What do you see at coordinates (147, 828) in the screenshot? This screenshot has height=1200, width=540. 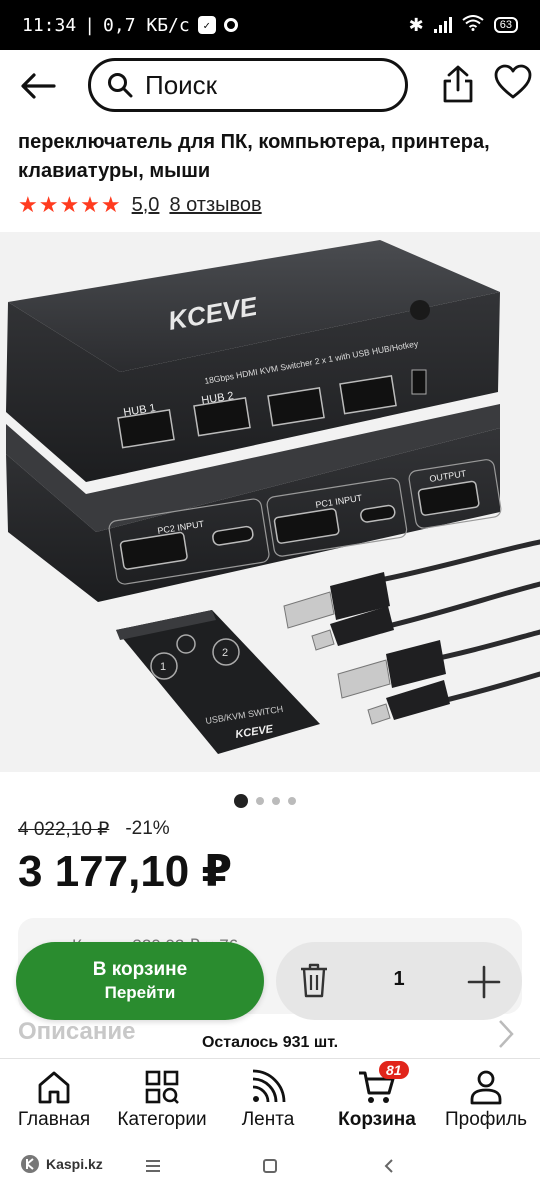 I see `discount-badge: -21%` at bounding box center [147, 828].